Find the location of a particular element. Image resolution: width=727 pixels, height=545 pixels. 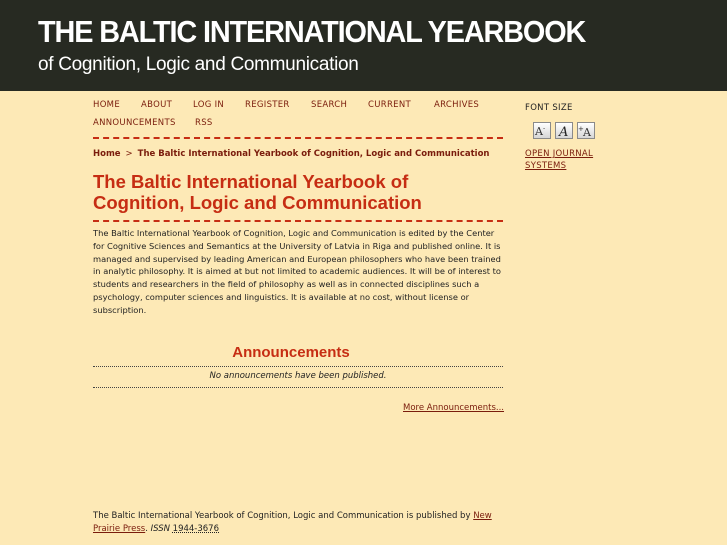

font-default-icon: A is located at coordinates (563, 131).